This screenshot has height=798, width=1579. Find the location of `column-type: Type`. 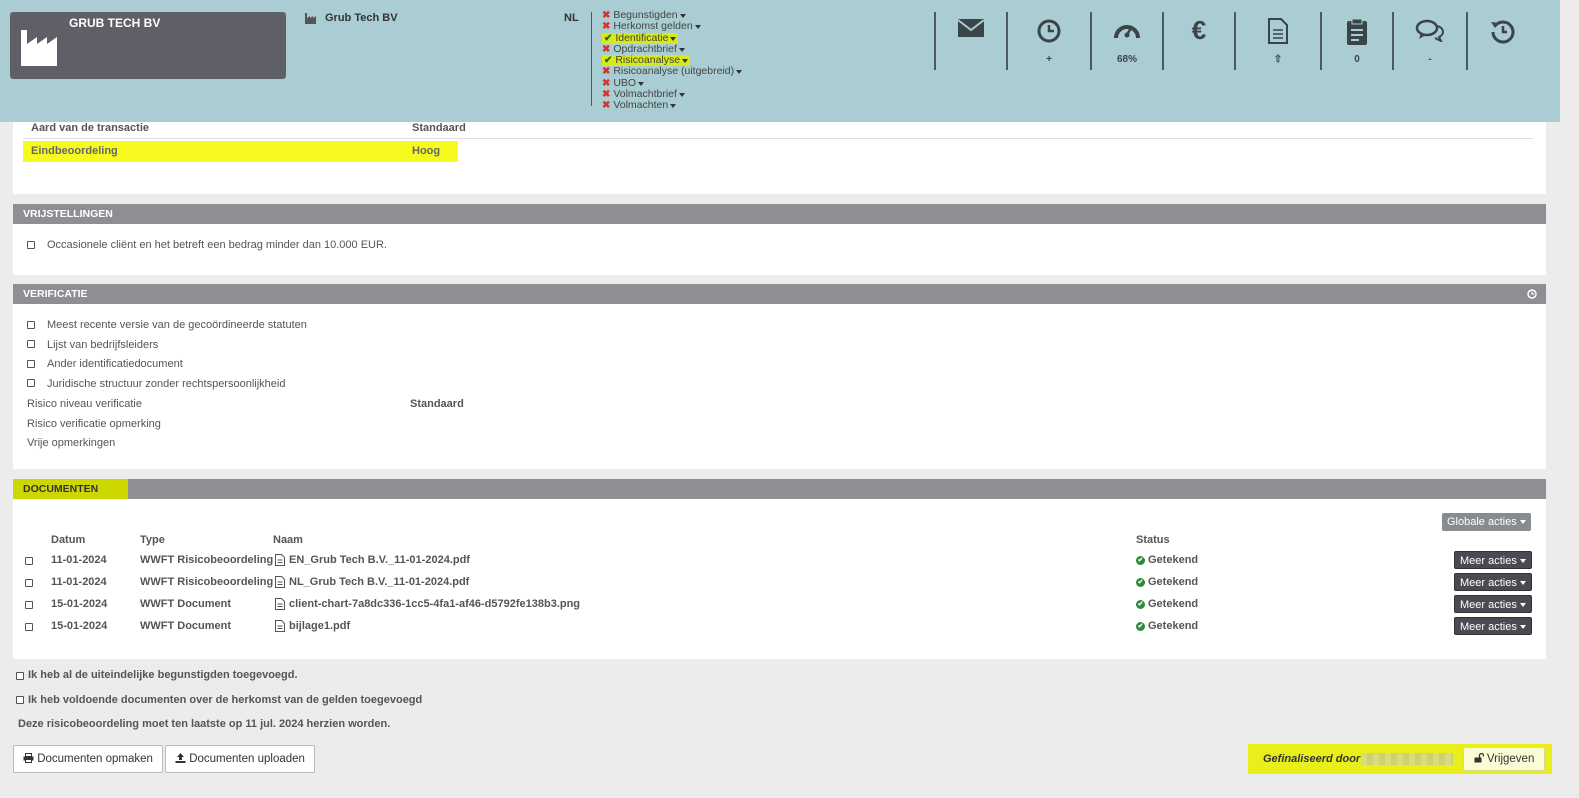

column-type: Type is located at coordinates (152, 540).